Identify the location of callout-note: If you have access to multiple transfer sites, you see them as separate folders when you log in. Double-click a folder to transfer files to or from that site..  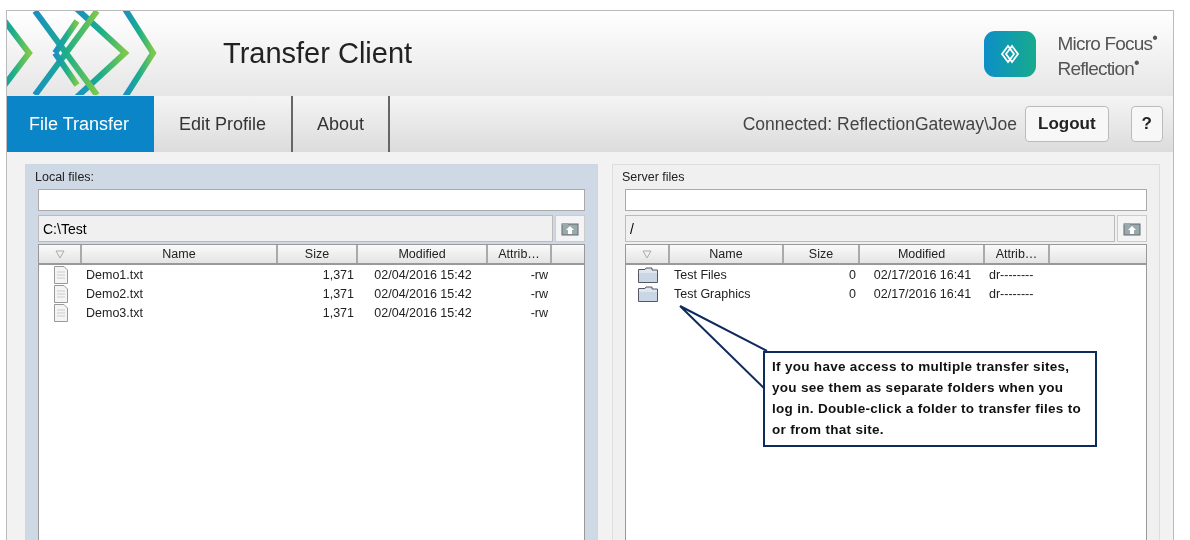
(930, 399).